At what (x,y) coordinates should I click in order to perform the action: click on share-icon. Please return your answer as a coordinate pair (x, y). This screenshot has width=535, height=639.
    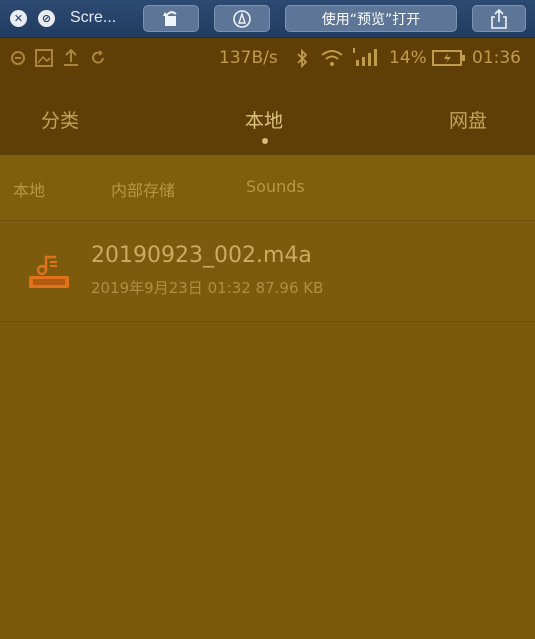
    Looking at the image, I should click on (499, 18).